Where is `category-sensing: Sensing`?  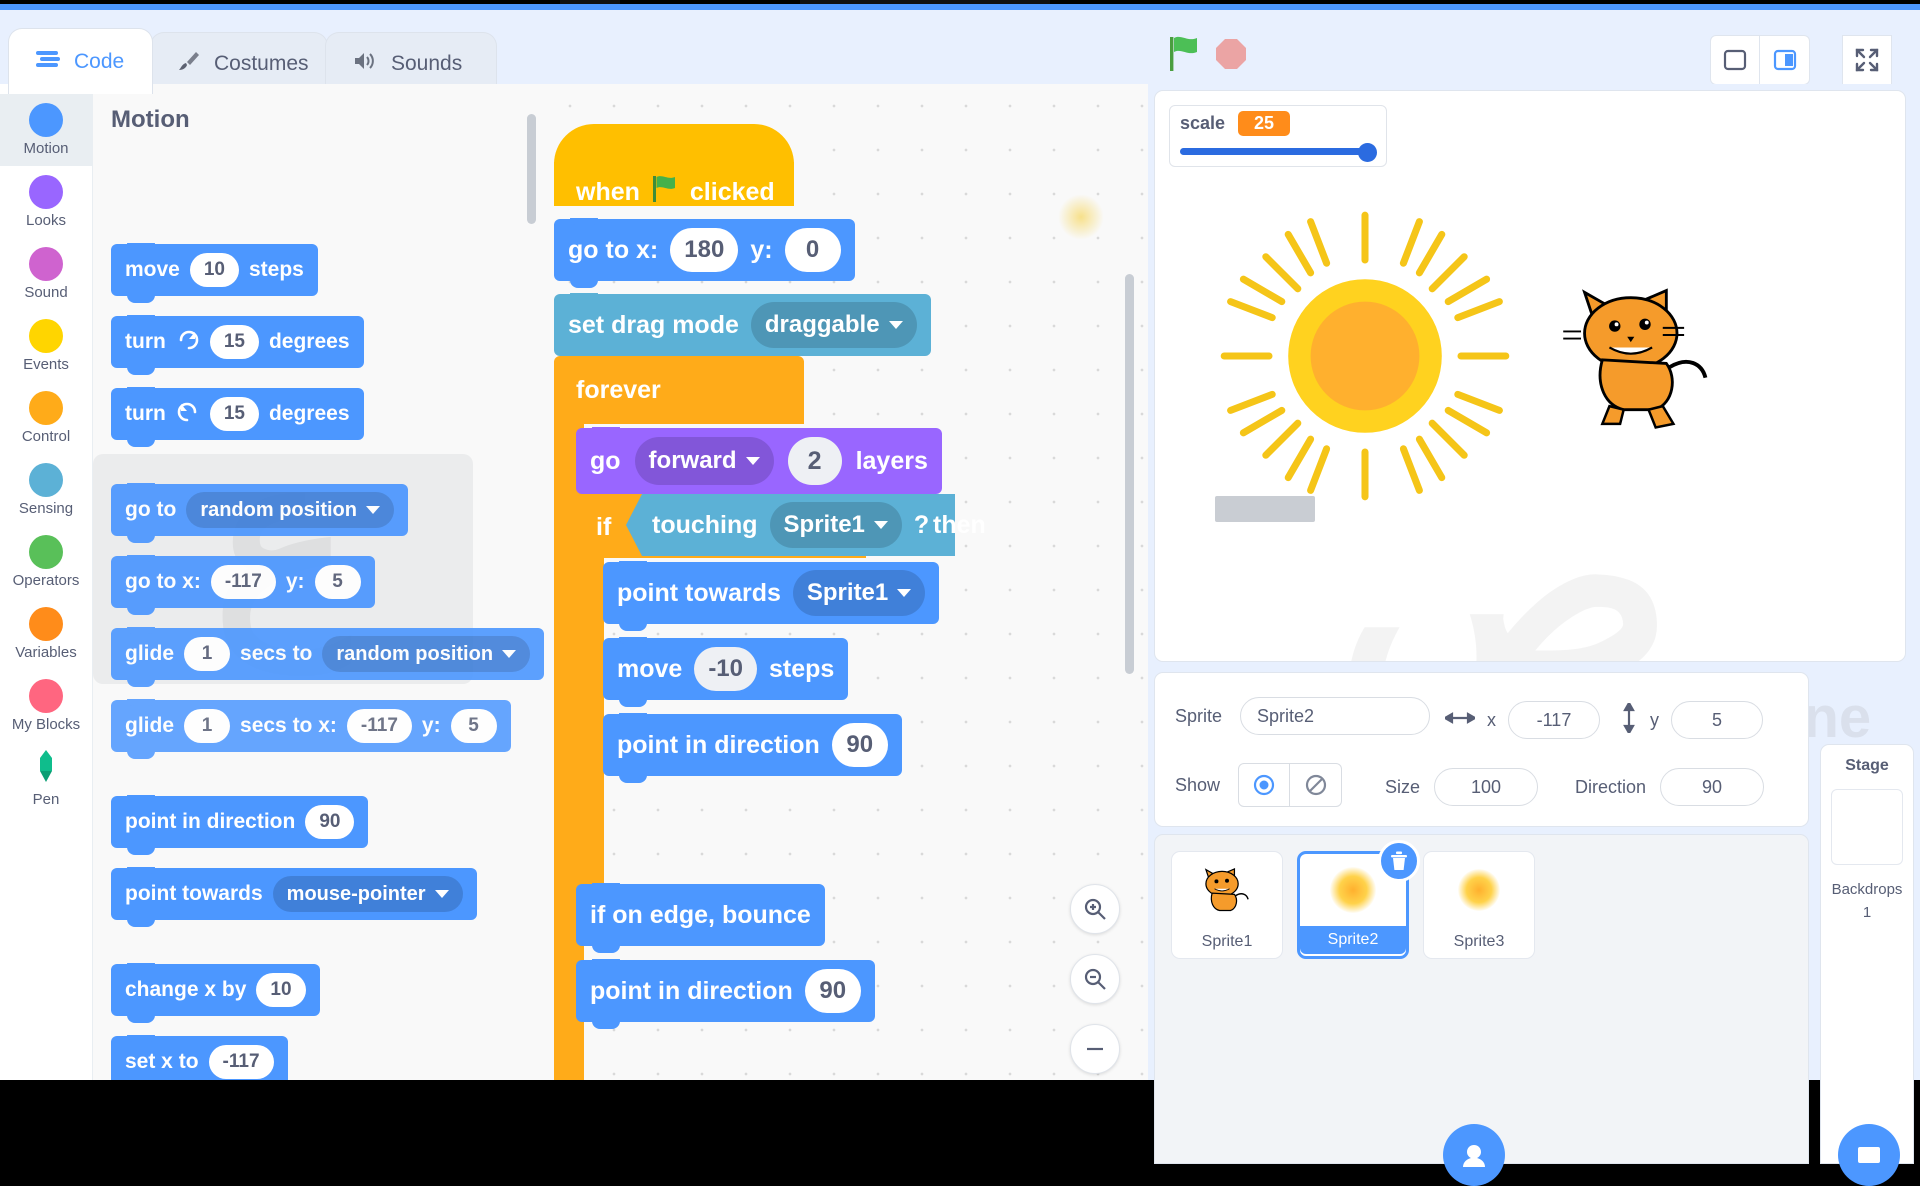 category-sensing: Sensing is located at coordinates (46, 490).